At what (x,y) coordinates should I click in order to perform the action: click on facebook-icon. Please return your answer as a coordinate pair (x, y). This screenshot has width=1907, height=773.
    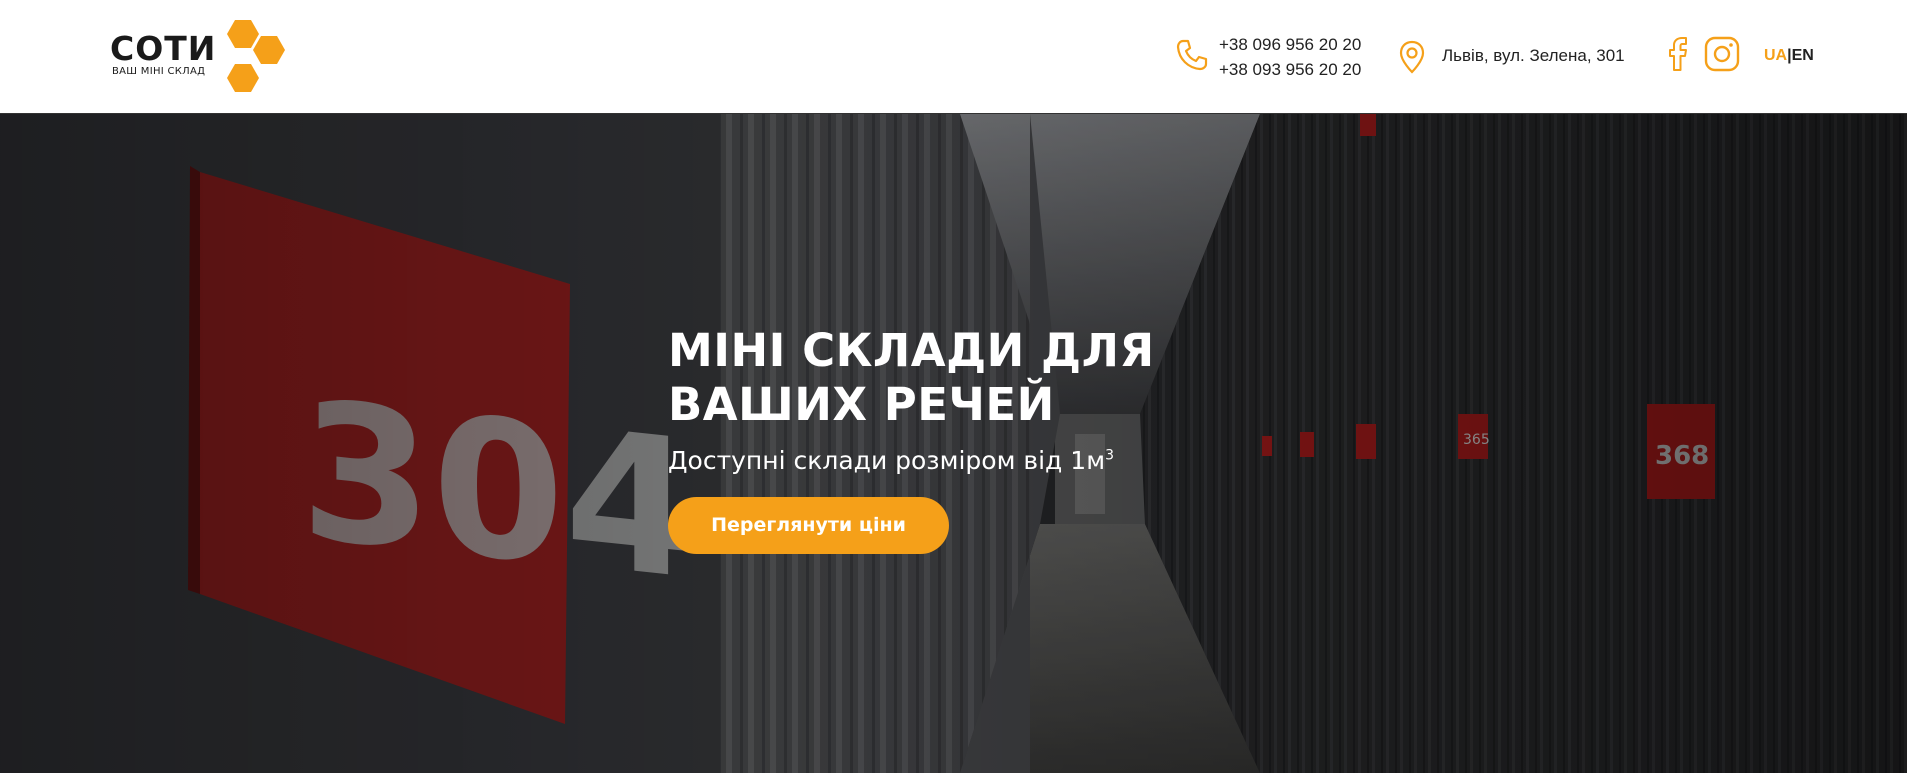
    Looking at the image, I should click on (1678, 54).